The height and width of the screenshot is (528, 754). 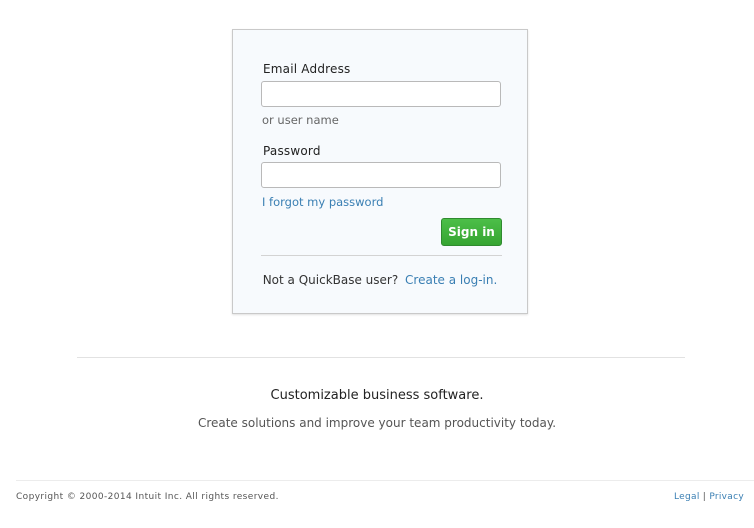 I want to click on email-input, so click(x=381, y=94).